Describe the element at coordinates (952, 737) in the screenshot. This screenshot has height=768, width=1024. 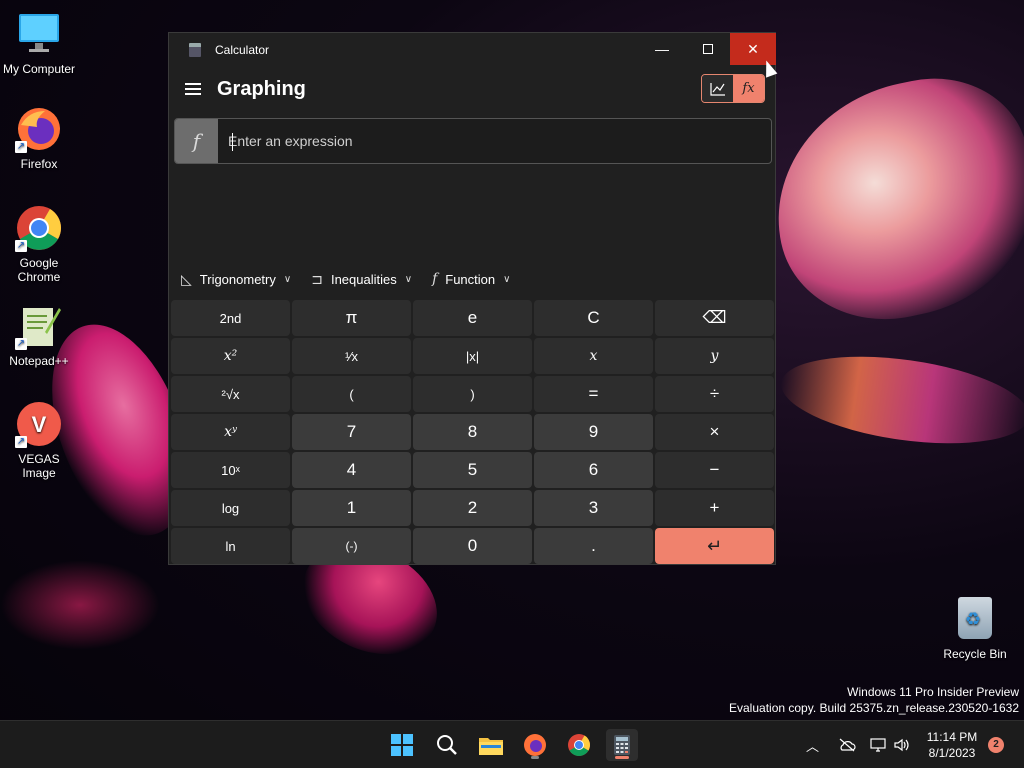
I see `clock-time: 11:14 PM` at that location.